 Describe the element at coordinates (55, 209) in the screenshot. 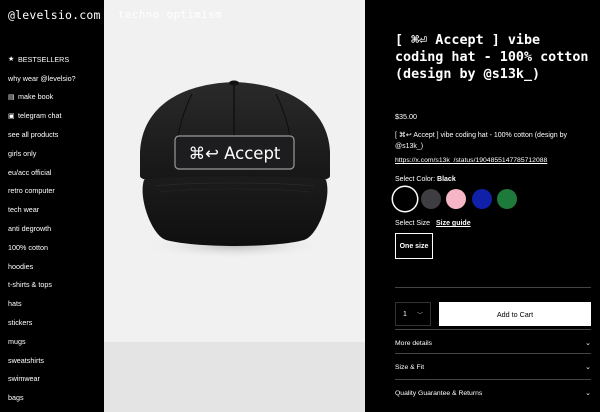

I see `sidebar-item: tech wear` at that location.